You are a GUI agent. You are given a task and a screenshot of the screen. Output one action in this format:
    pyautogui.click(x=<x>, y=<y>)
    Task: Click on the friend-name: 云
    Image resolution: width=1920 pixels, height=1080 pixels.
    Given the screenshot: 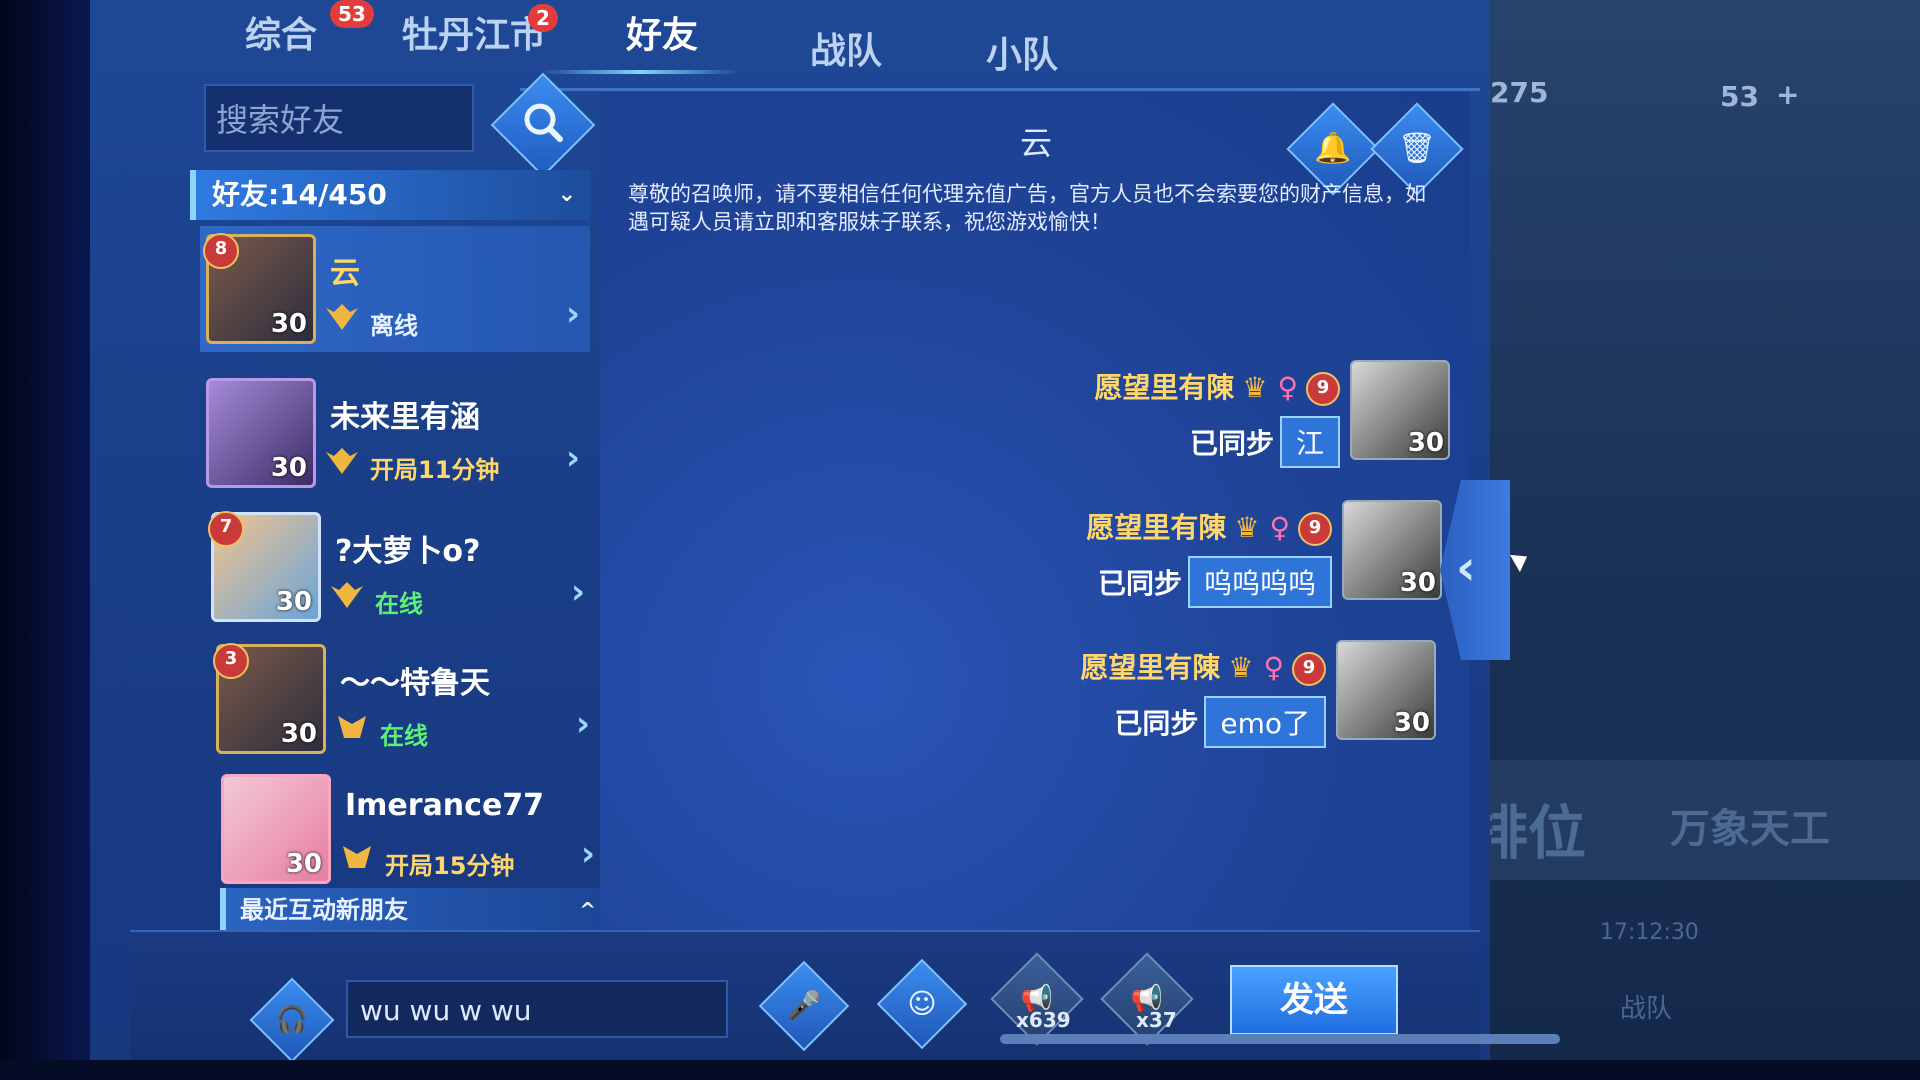 What is the action you would take?
    pyautogui.click(x=345, y=273)
    